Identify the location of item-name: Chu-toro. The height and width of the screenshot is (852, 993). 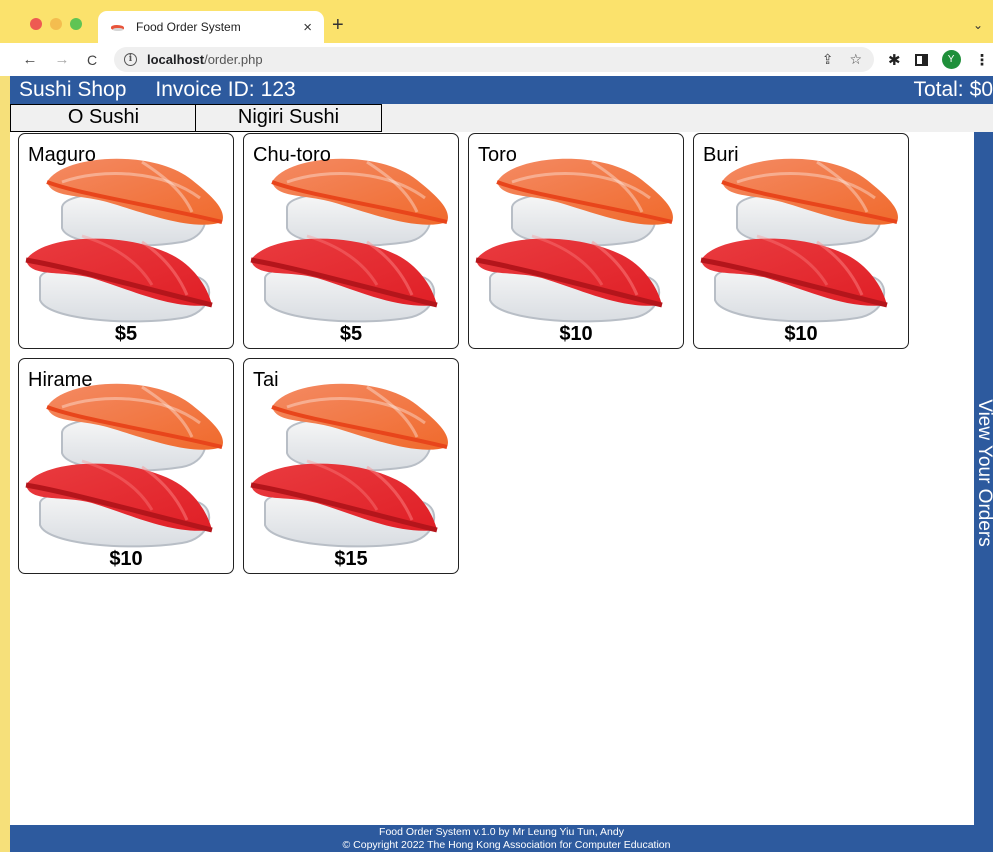
(292, 155).